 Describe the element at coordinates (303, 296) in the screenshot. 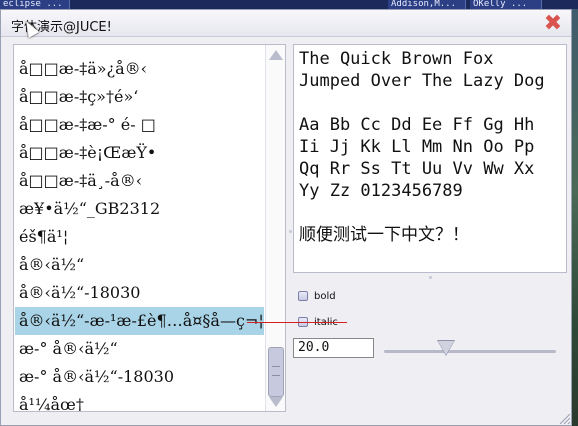

I see `bold-checkbox` at that location.